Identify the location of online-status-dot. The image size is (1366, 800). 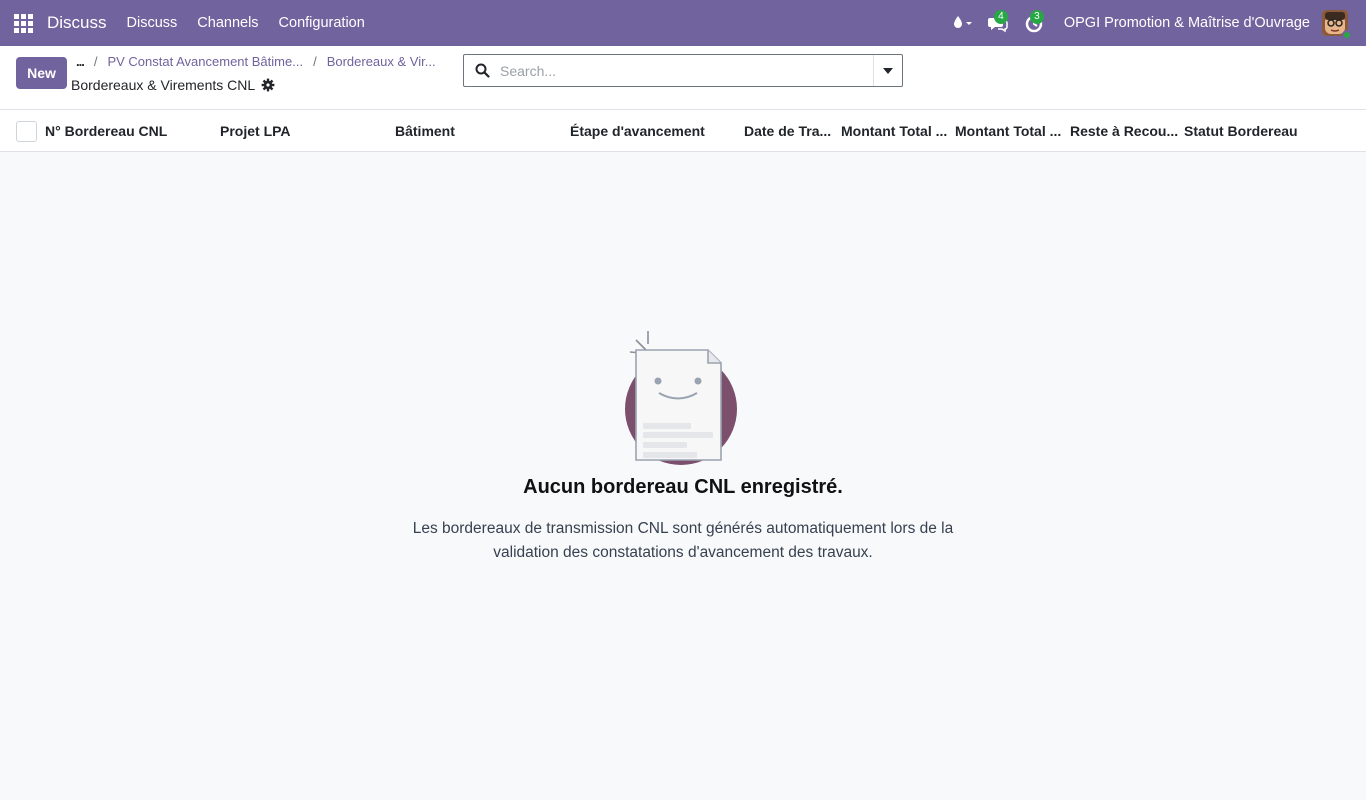
(1347, 35).